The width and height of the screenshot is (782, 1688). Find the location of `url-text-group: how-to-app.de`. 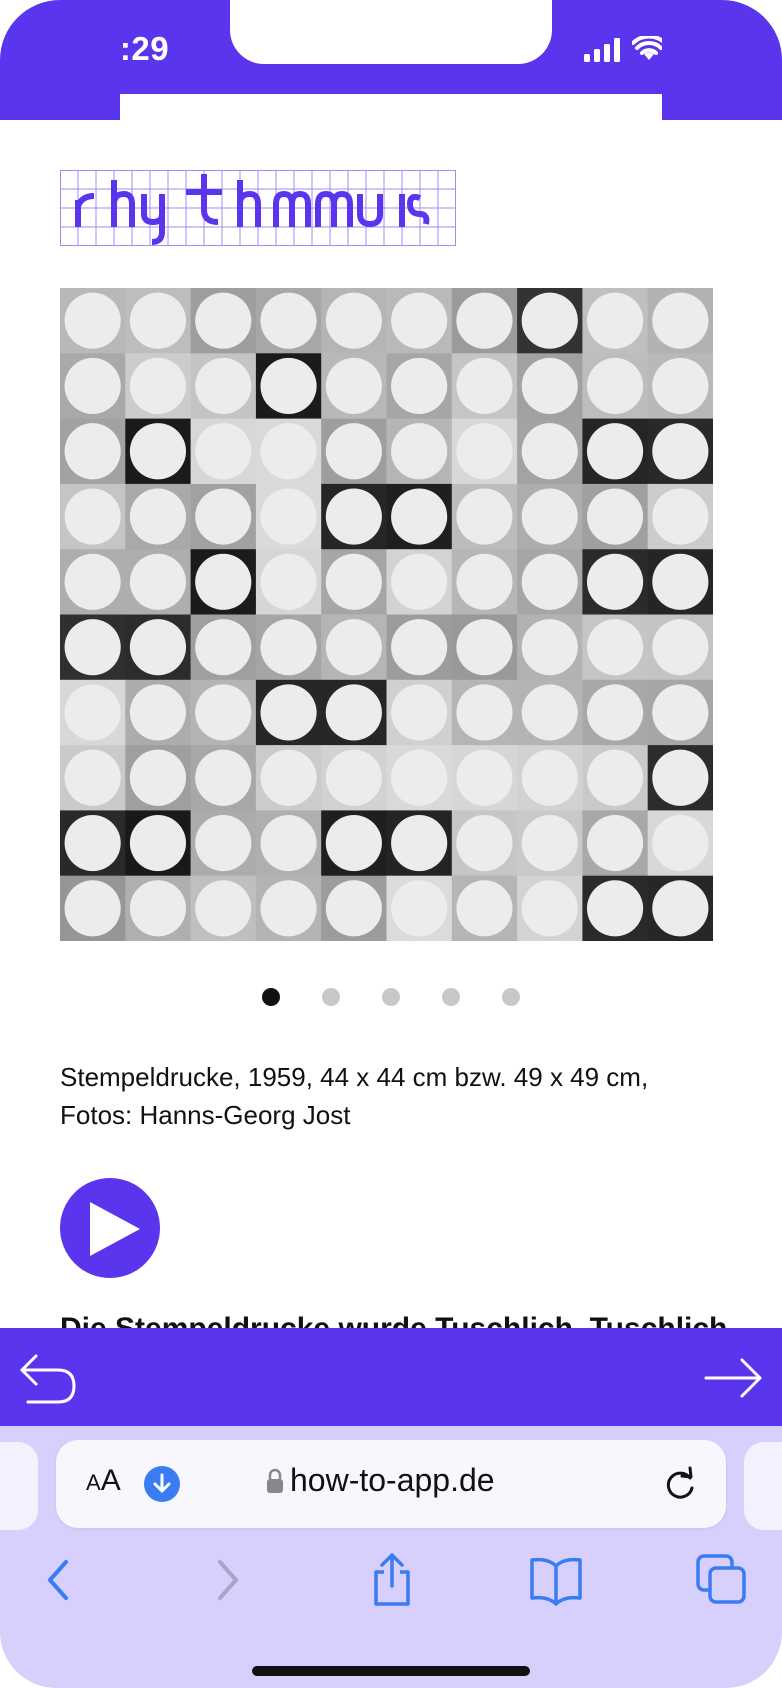

url-text-group: how-to-app.de is located at coordinates (380, 1480).